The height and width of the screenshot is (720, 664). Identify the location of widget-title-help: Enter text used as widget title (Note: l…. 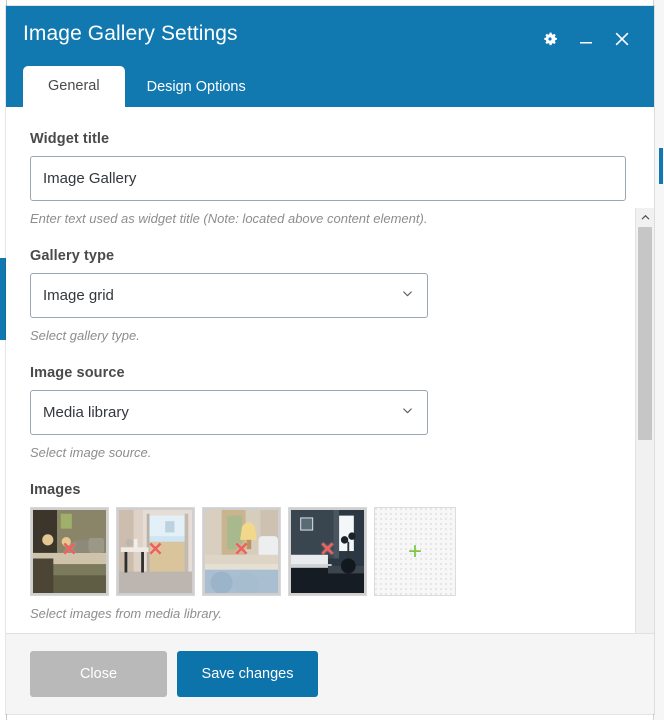
(229, 218).